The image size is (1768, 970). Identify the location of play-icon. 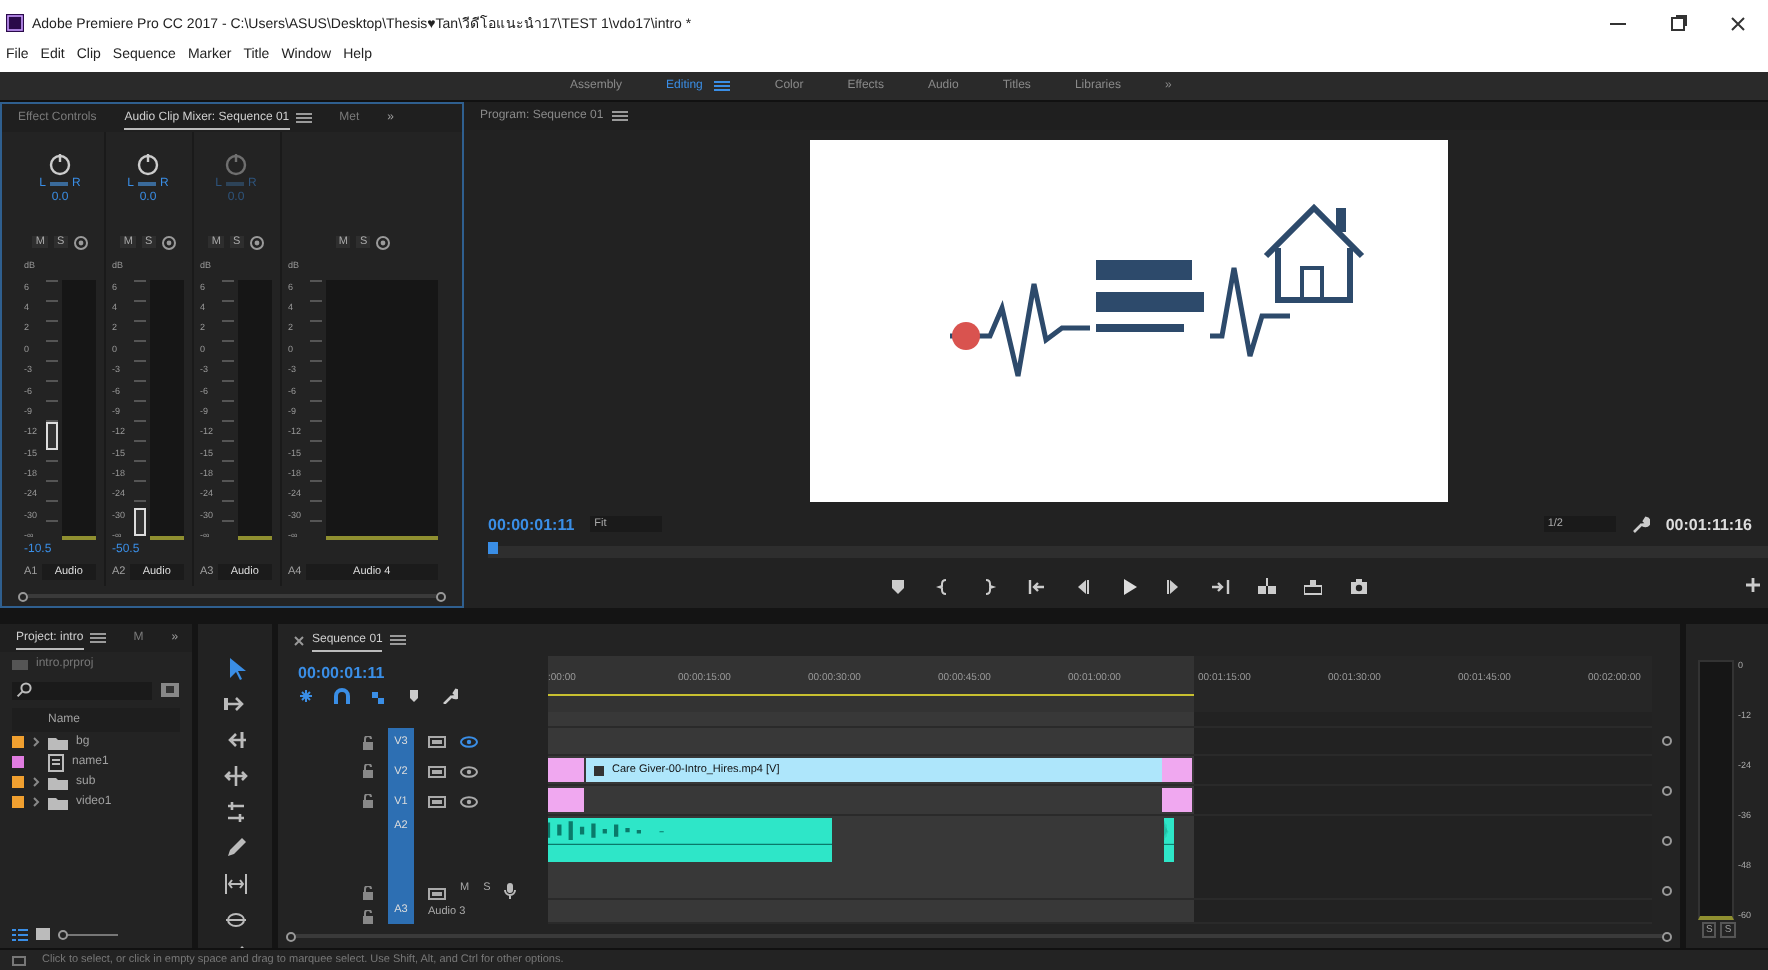
(1128, 587).